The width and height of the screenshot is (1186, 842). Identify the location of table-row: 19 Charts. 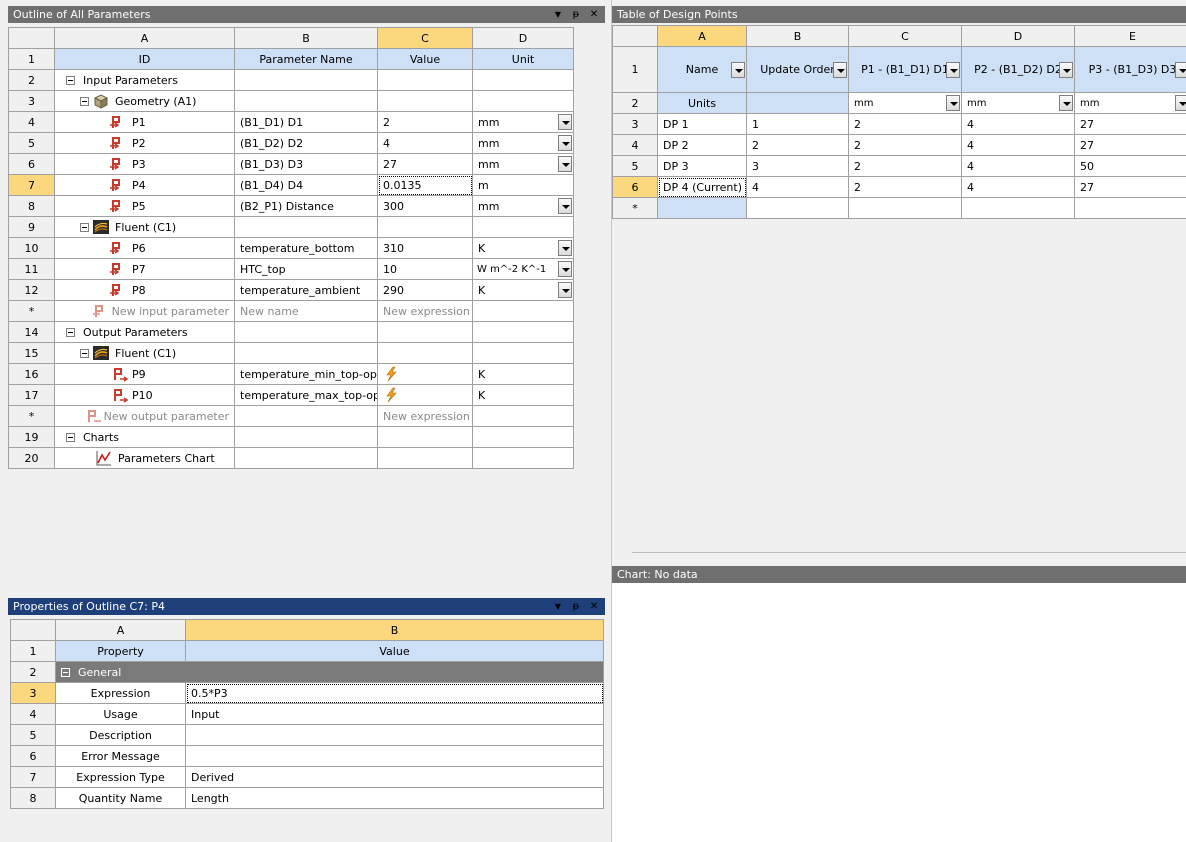
(291, 437).